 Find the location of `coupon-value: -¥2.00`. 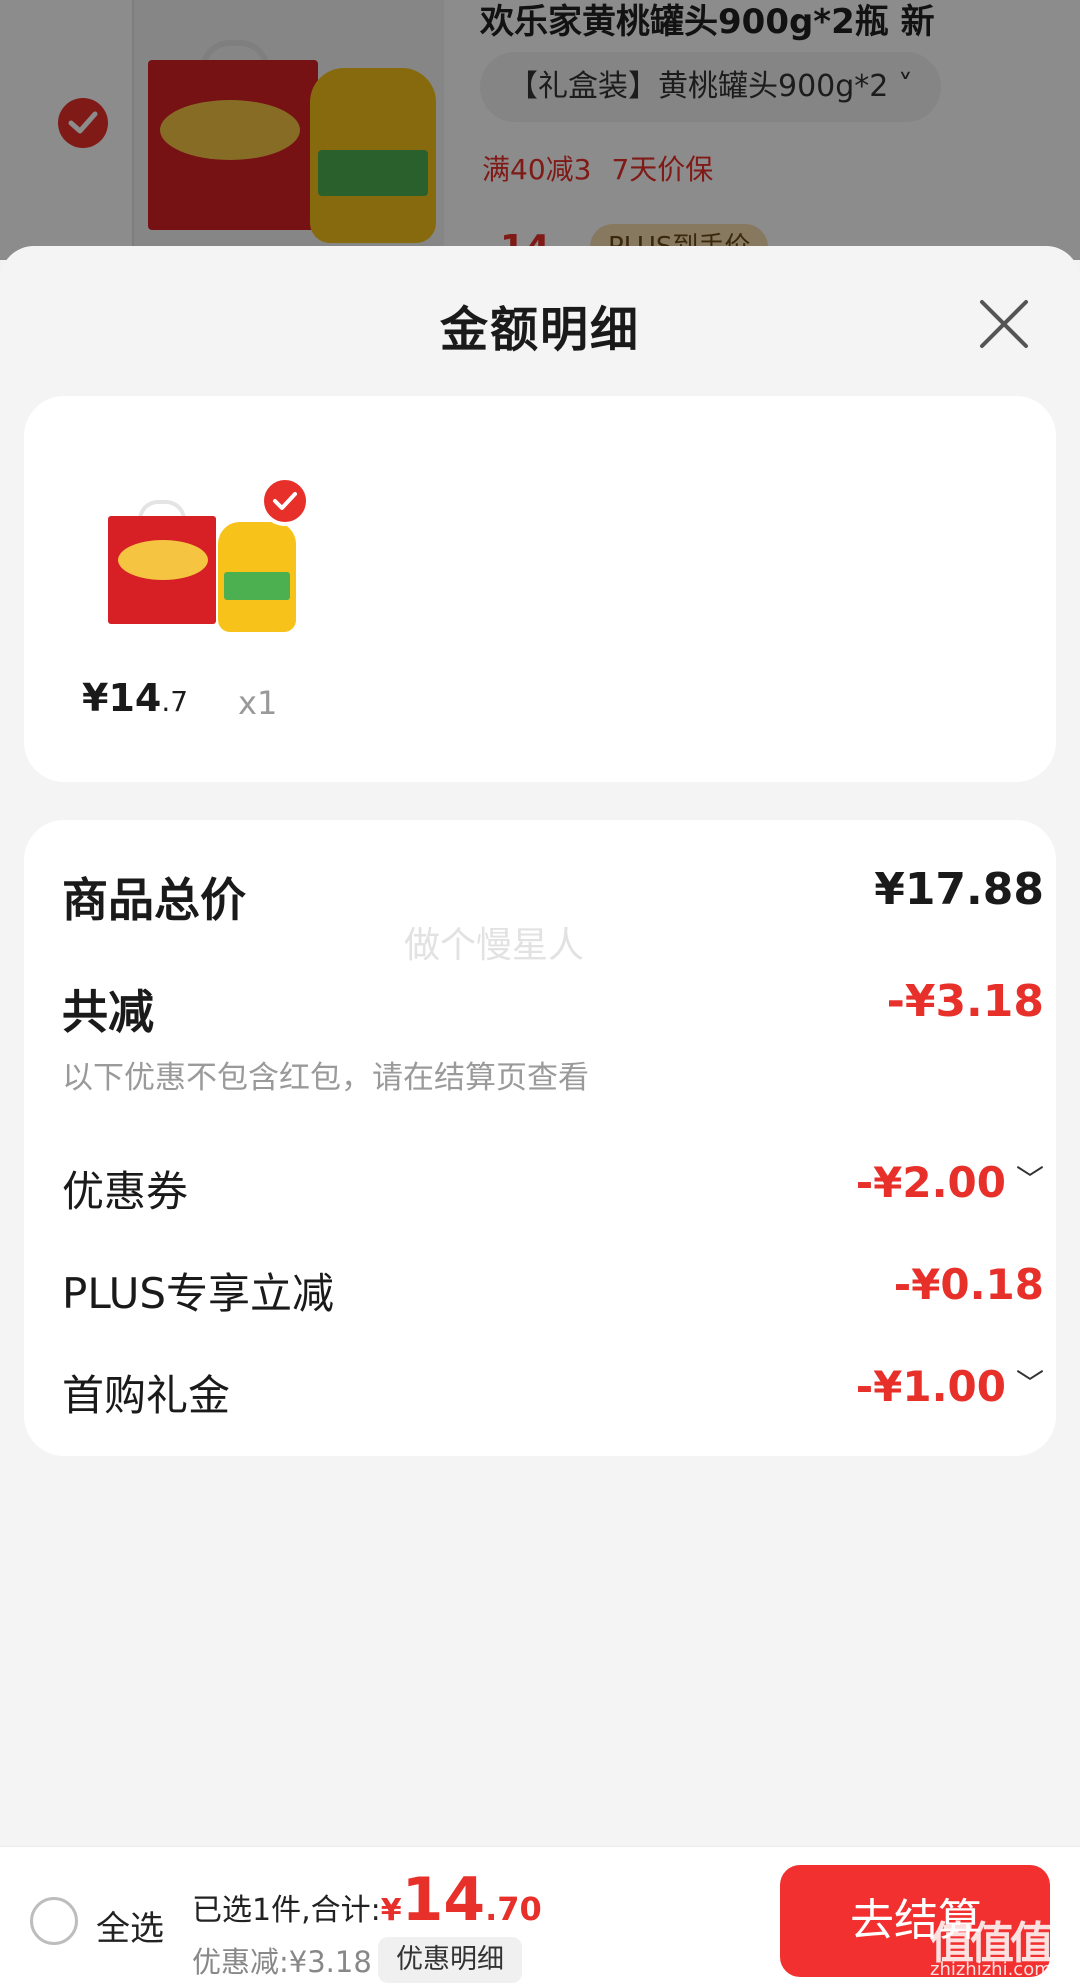

coupon-value: -¥2.00 is located at coordinates (930, 1182).